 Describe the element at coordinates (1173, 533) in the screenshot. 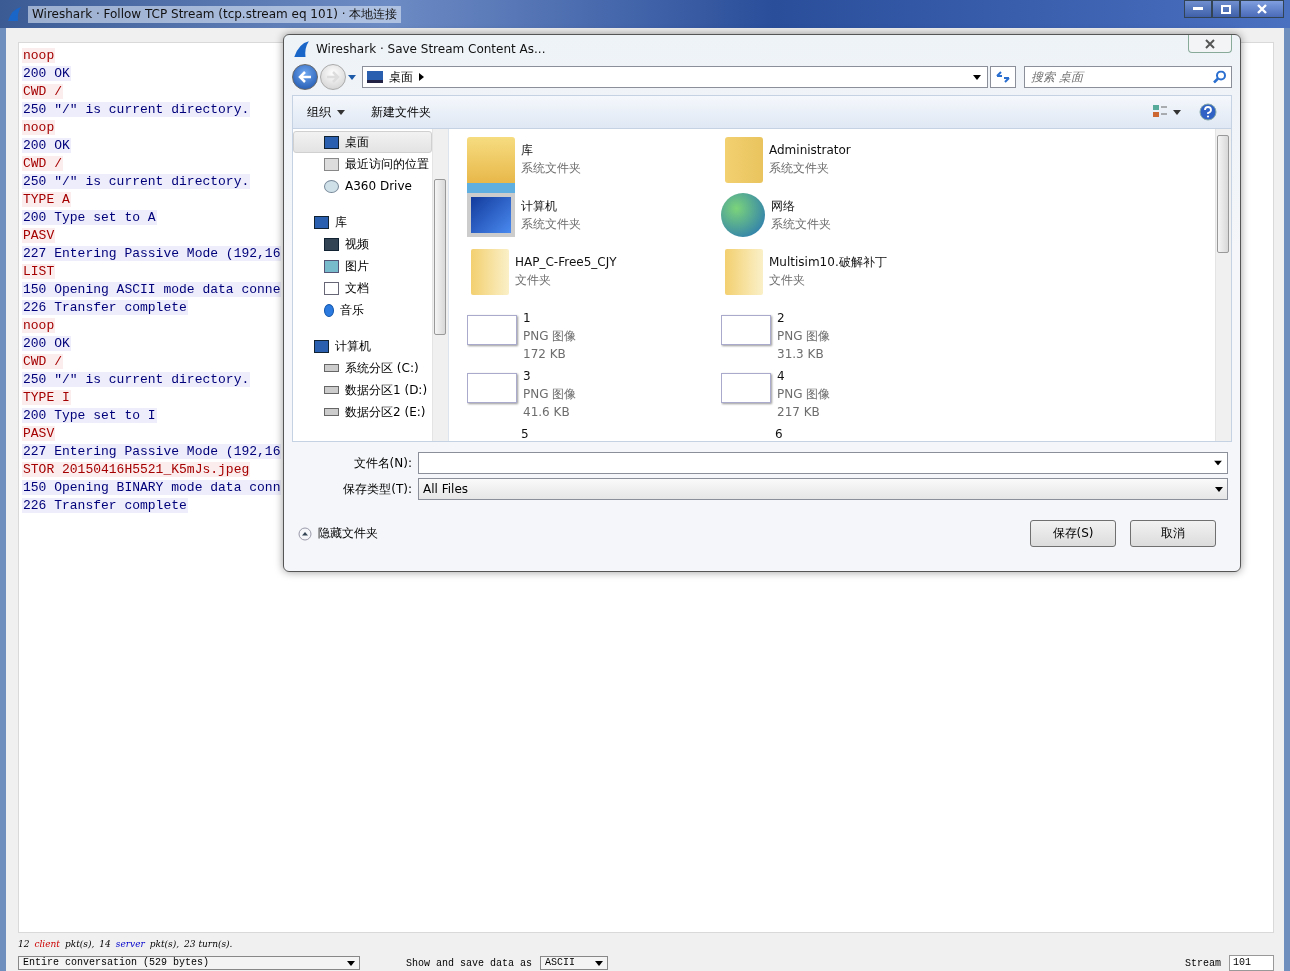

I see `cancel-button: 取消` at that location.